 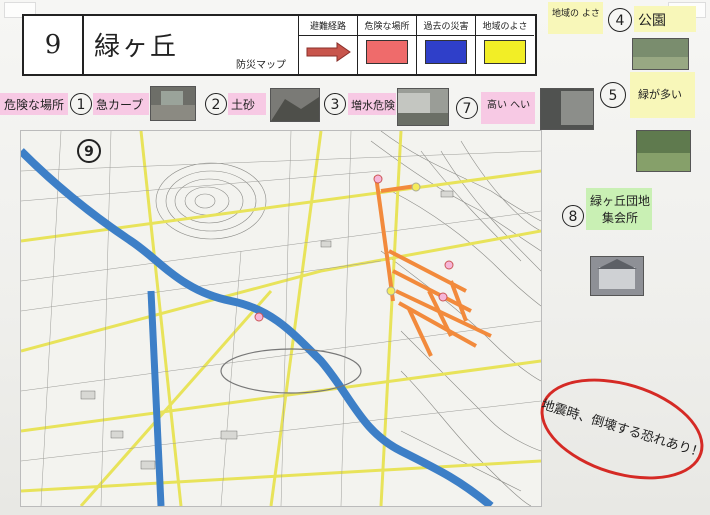 What do you see at coordinates (261, 65) in the screenshot?
I see `map-title: 防災マップ` at bounding box center [261, 65].